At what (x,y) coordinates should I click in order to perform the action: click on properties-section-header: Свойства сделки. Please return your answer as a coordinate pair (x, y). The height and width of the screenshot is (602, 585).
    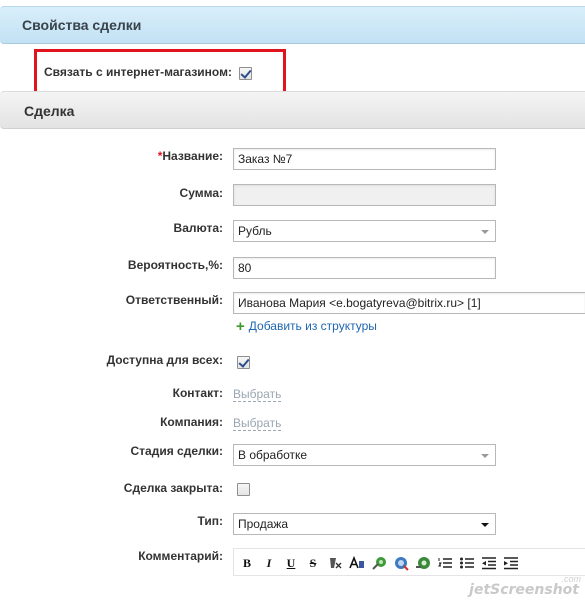
    Looking at the image, I should click on (292, 25).